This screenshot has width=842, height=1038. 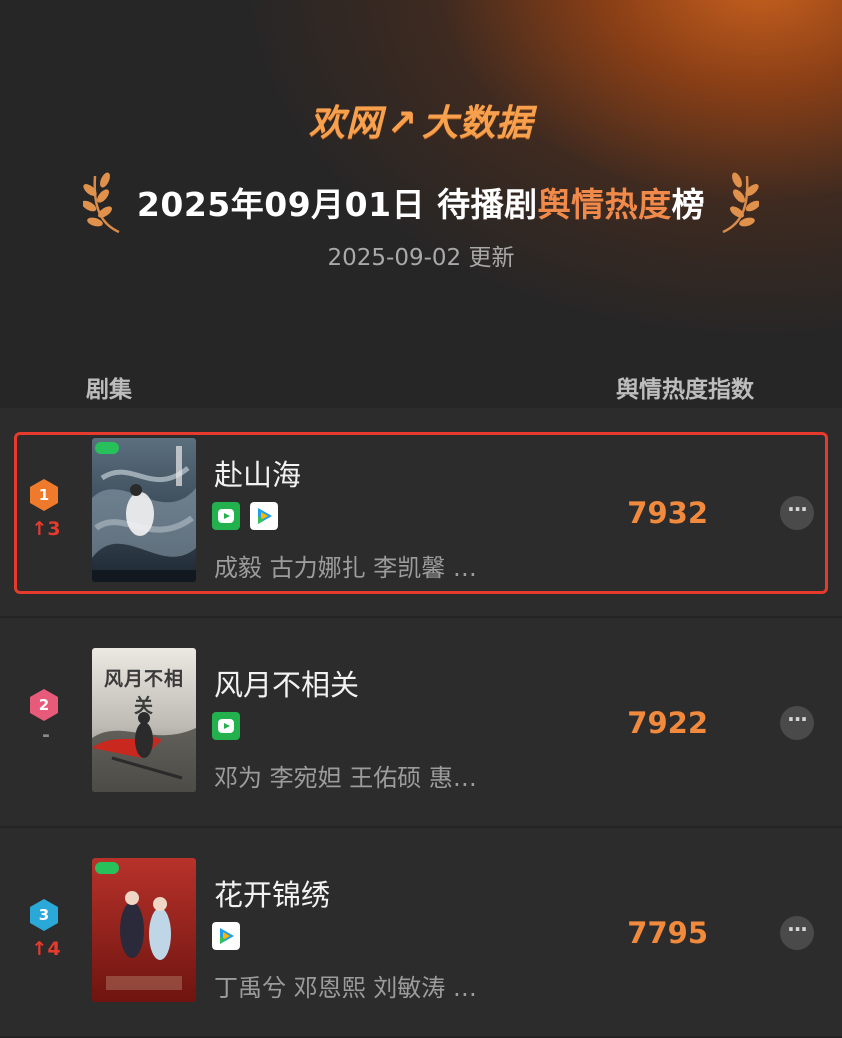 What do you see at coordinates (46, 529) in the screenshot?
I see `rank-change: ↑3` at bounding box center [46, 529].